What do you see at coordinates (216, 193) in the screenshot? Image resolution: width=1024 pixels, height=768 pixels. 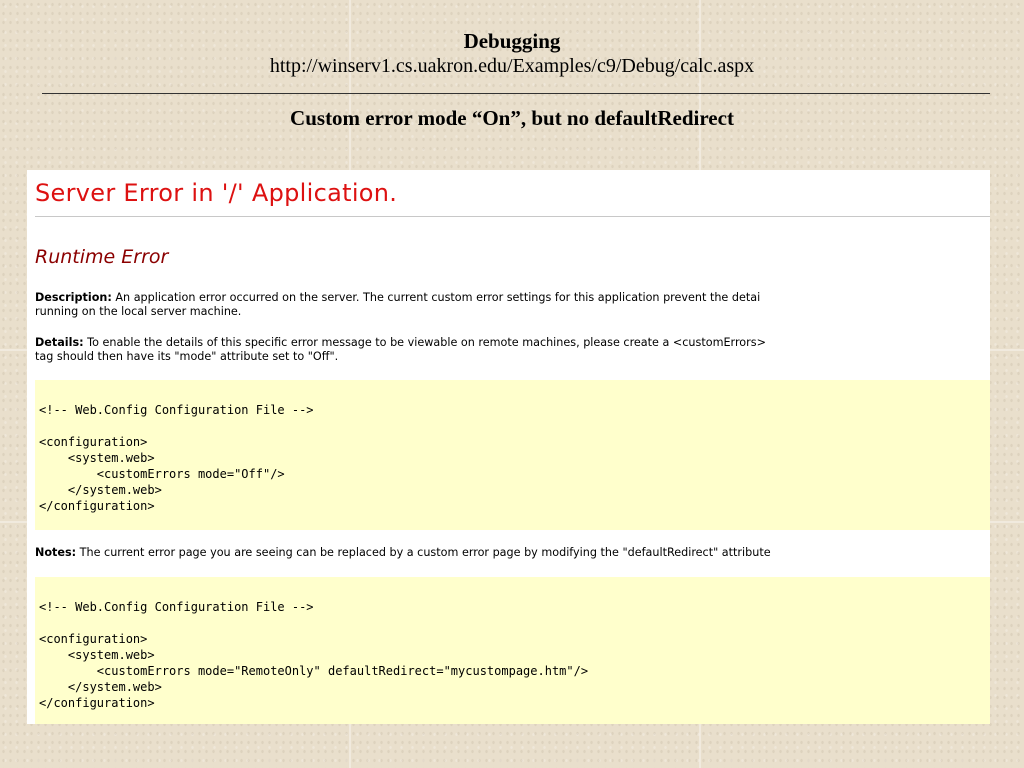 I see `error-heading: Server Error in '/' Application.` at bounding box center [216, 193].